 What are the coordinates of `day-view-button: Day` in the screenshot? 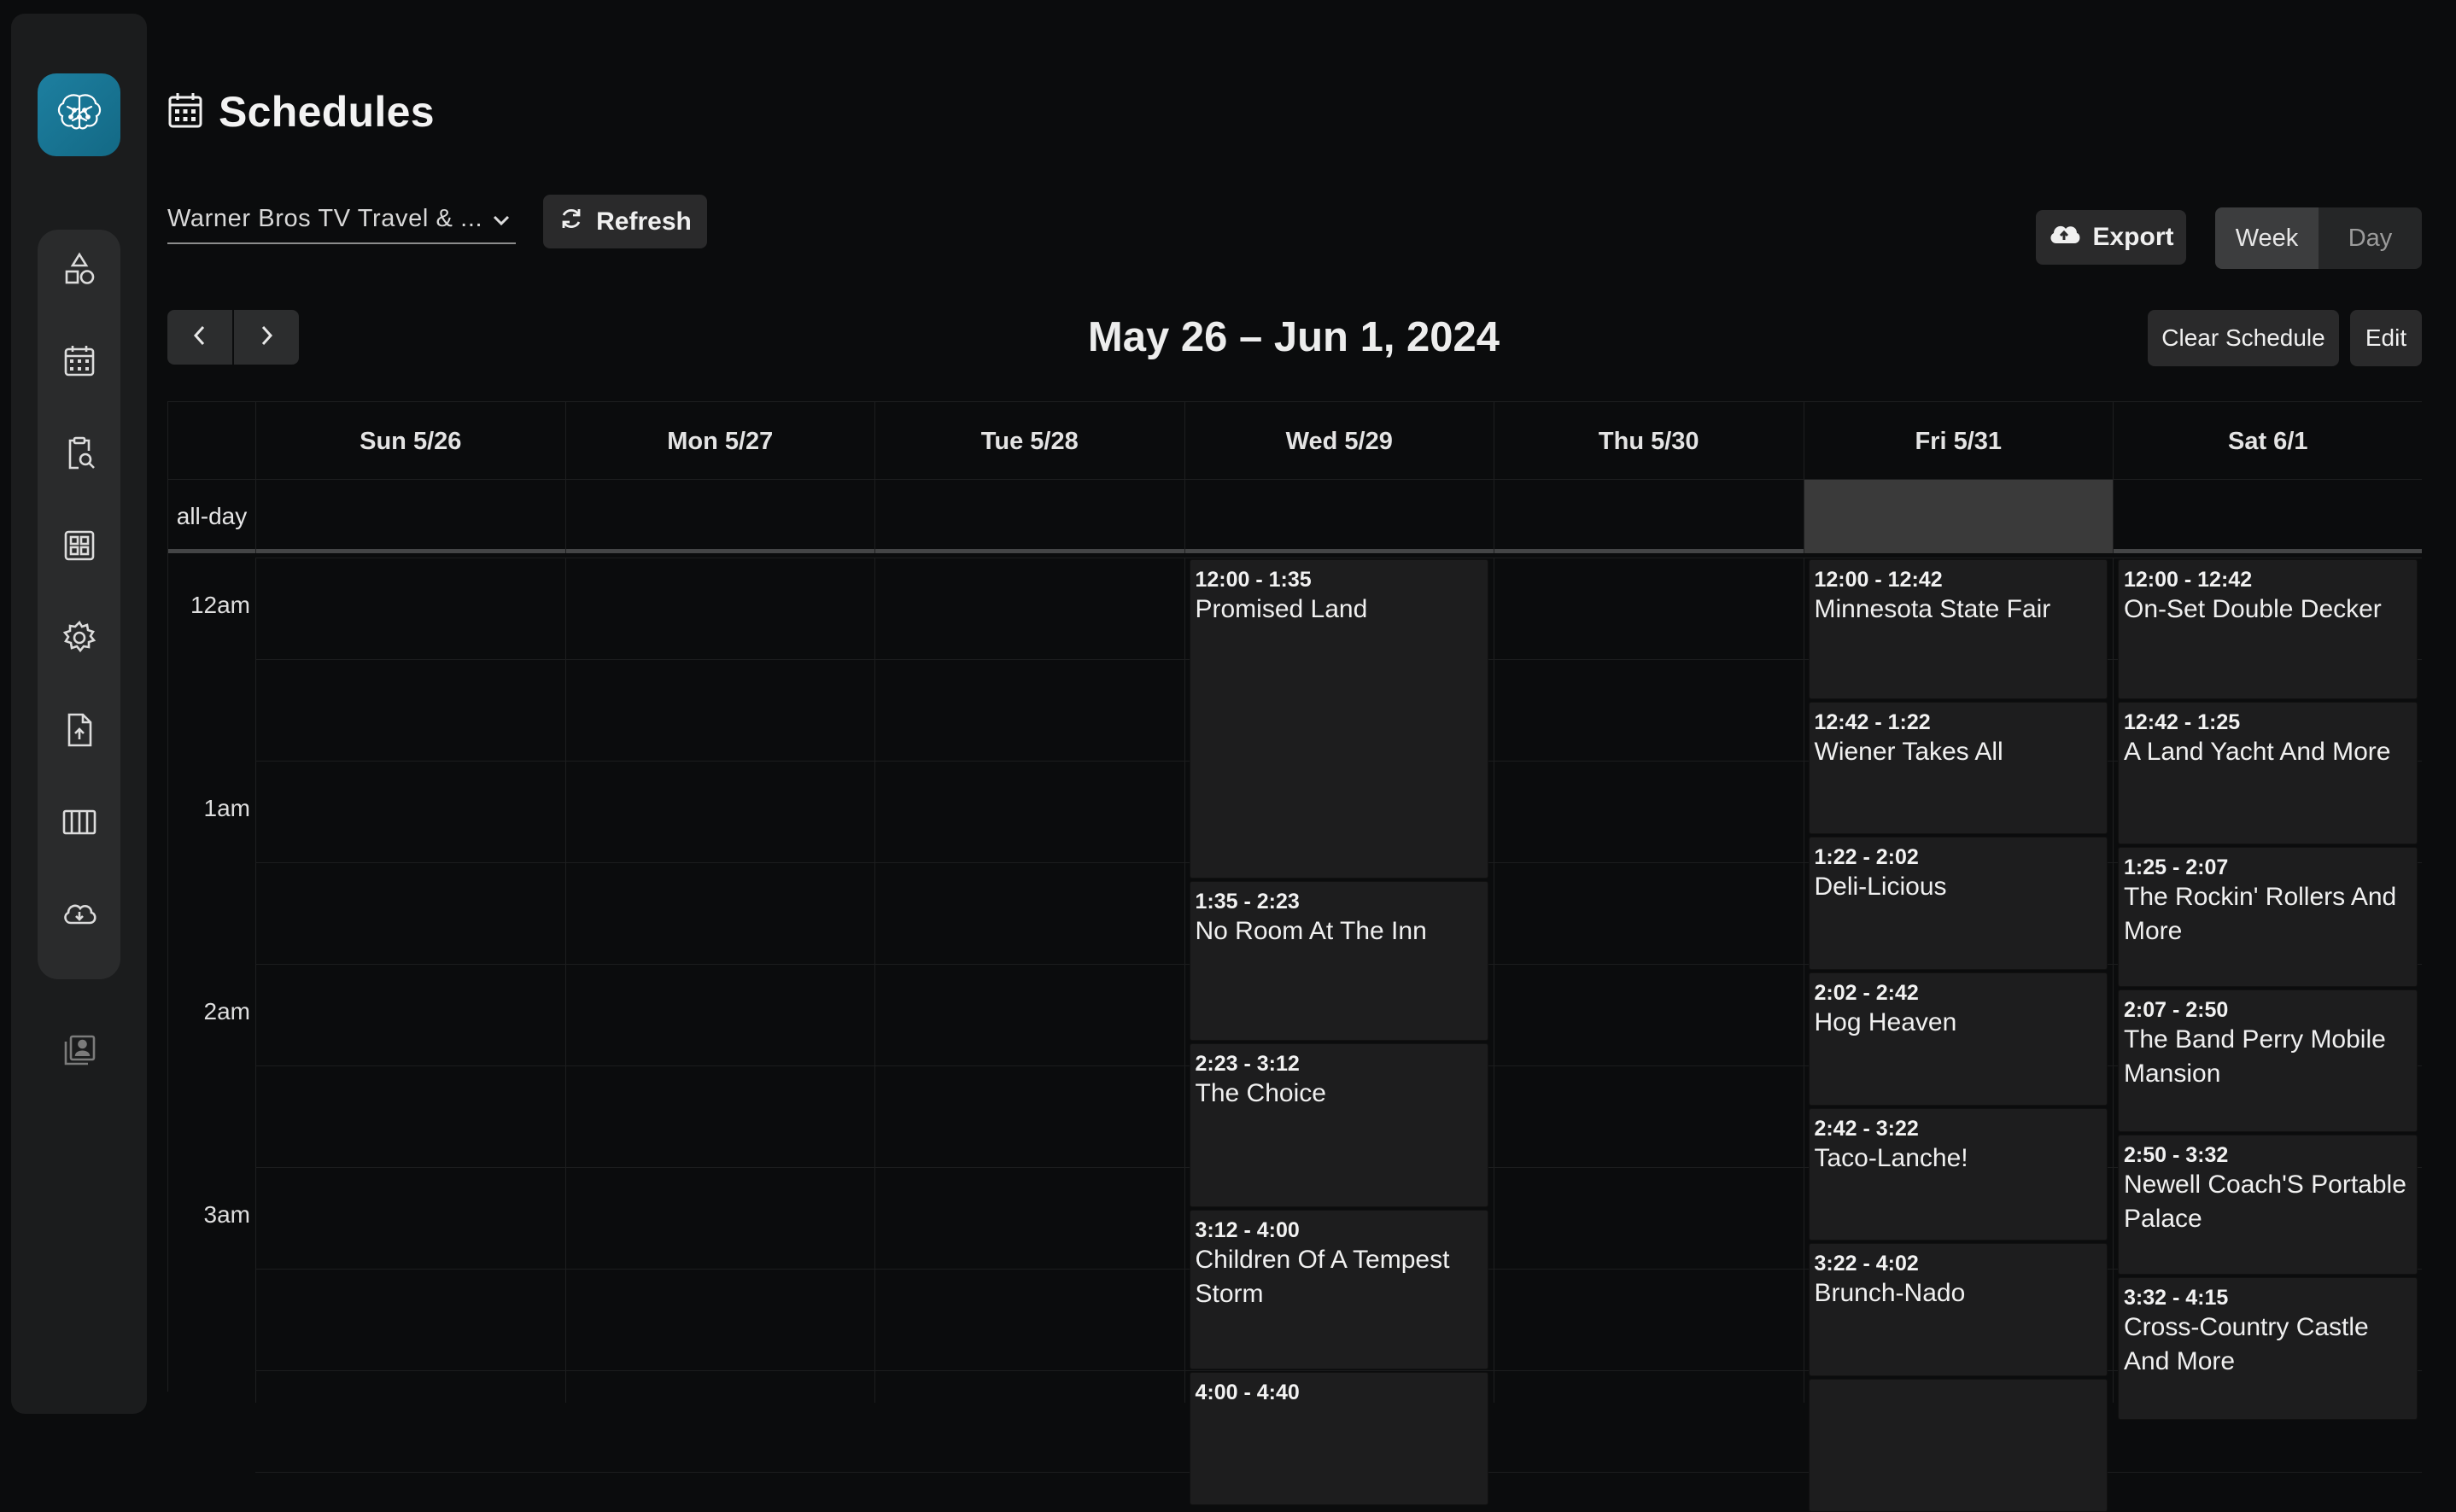 It's located at (2371, 238).